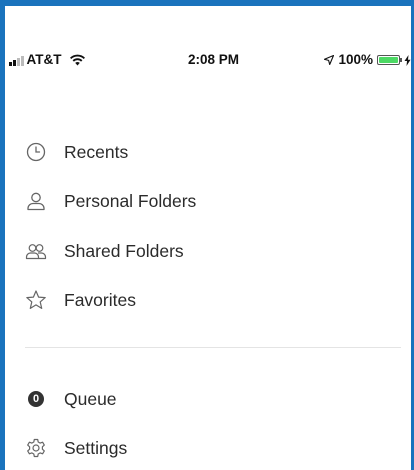 This screenshot has width=414, height=470. Describe the element at coordinates (214, 59) in the screenshot. I see `status-time: 2:08 PM` at that location.